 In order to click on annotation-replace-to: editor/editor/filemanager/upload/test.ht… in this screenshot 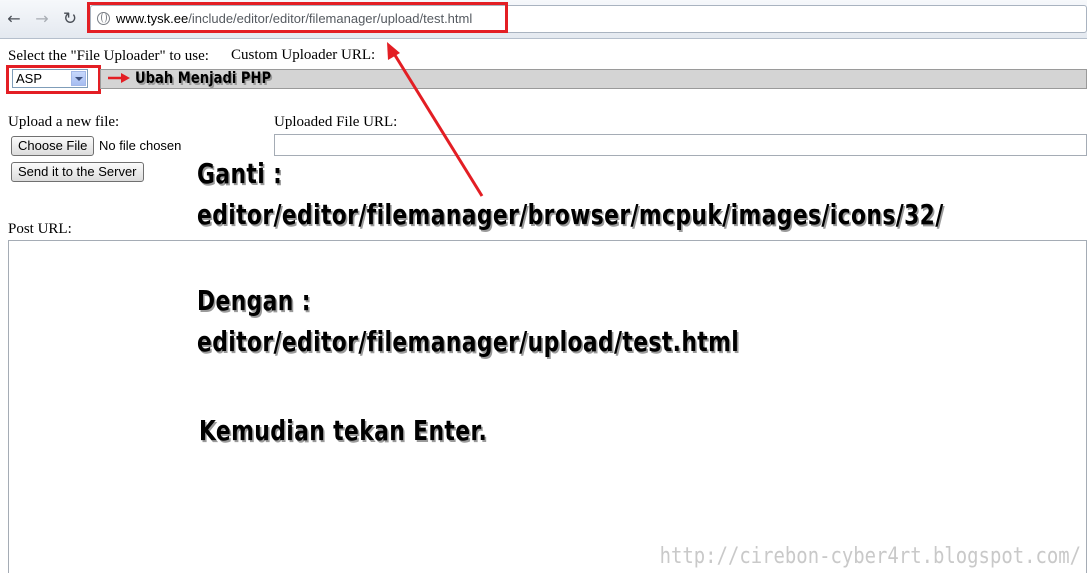, I will do `click(468, 341)`.